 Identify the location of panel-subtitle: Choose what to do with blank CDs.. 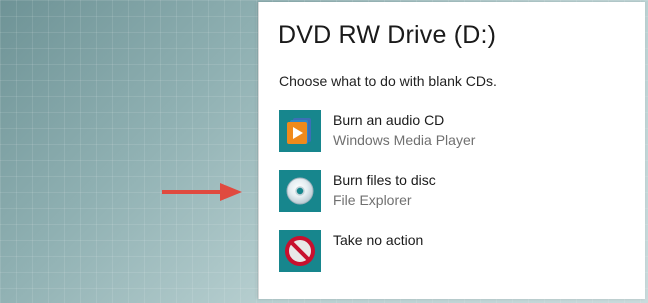
(388, 81).